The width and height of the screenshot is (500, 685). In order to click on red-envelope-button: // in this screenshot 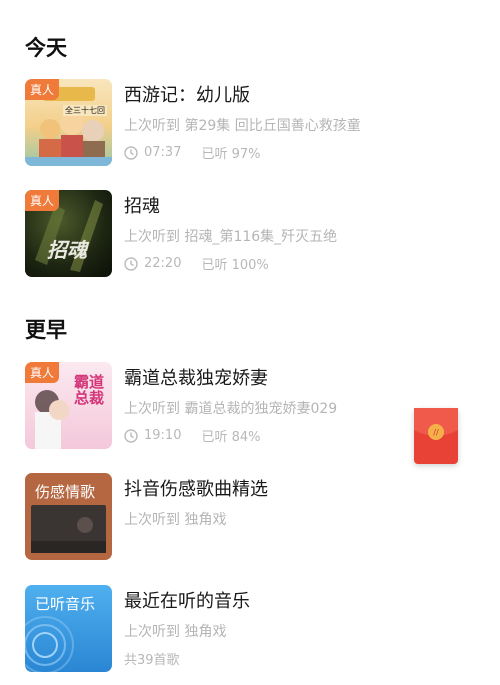, I will do `click(436, 436)`.